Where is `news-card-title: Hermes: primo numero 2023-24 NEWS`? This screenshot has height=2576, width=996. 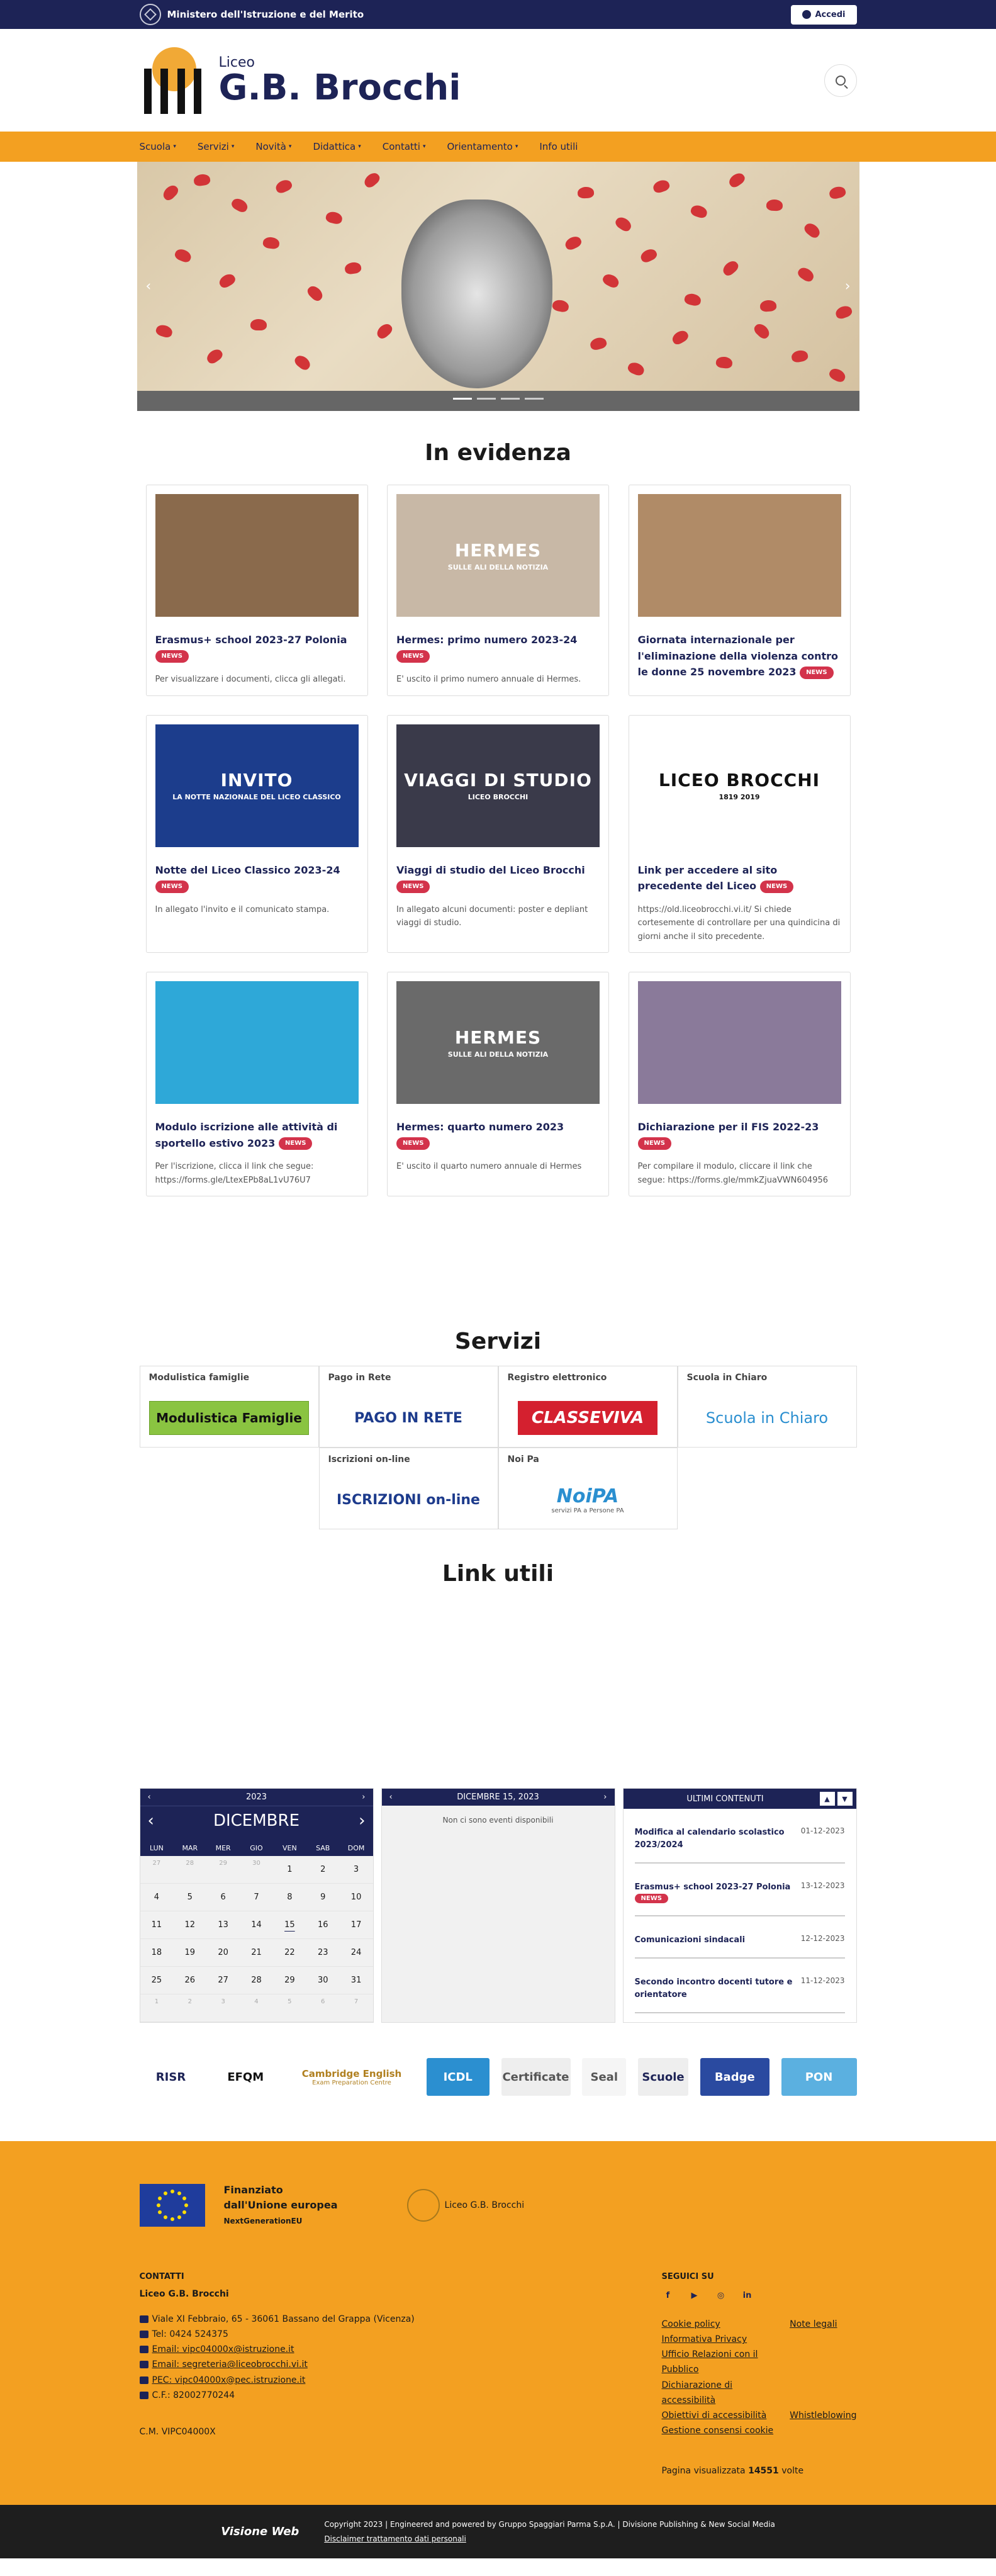
news-card-title: Hermes: primo numero 2023-24 NEWS is located at coordinates (498, 648).